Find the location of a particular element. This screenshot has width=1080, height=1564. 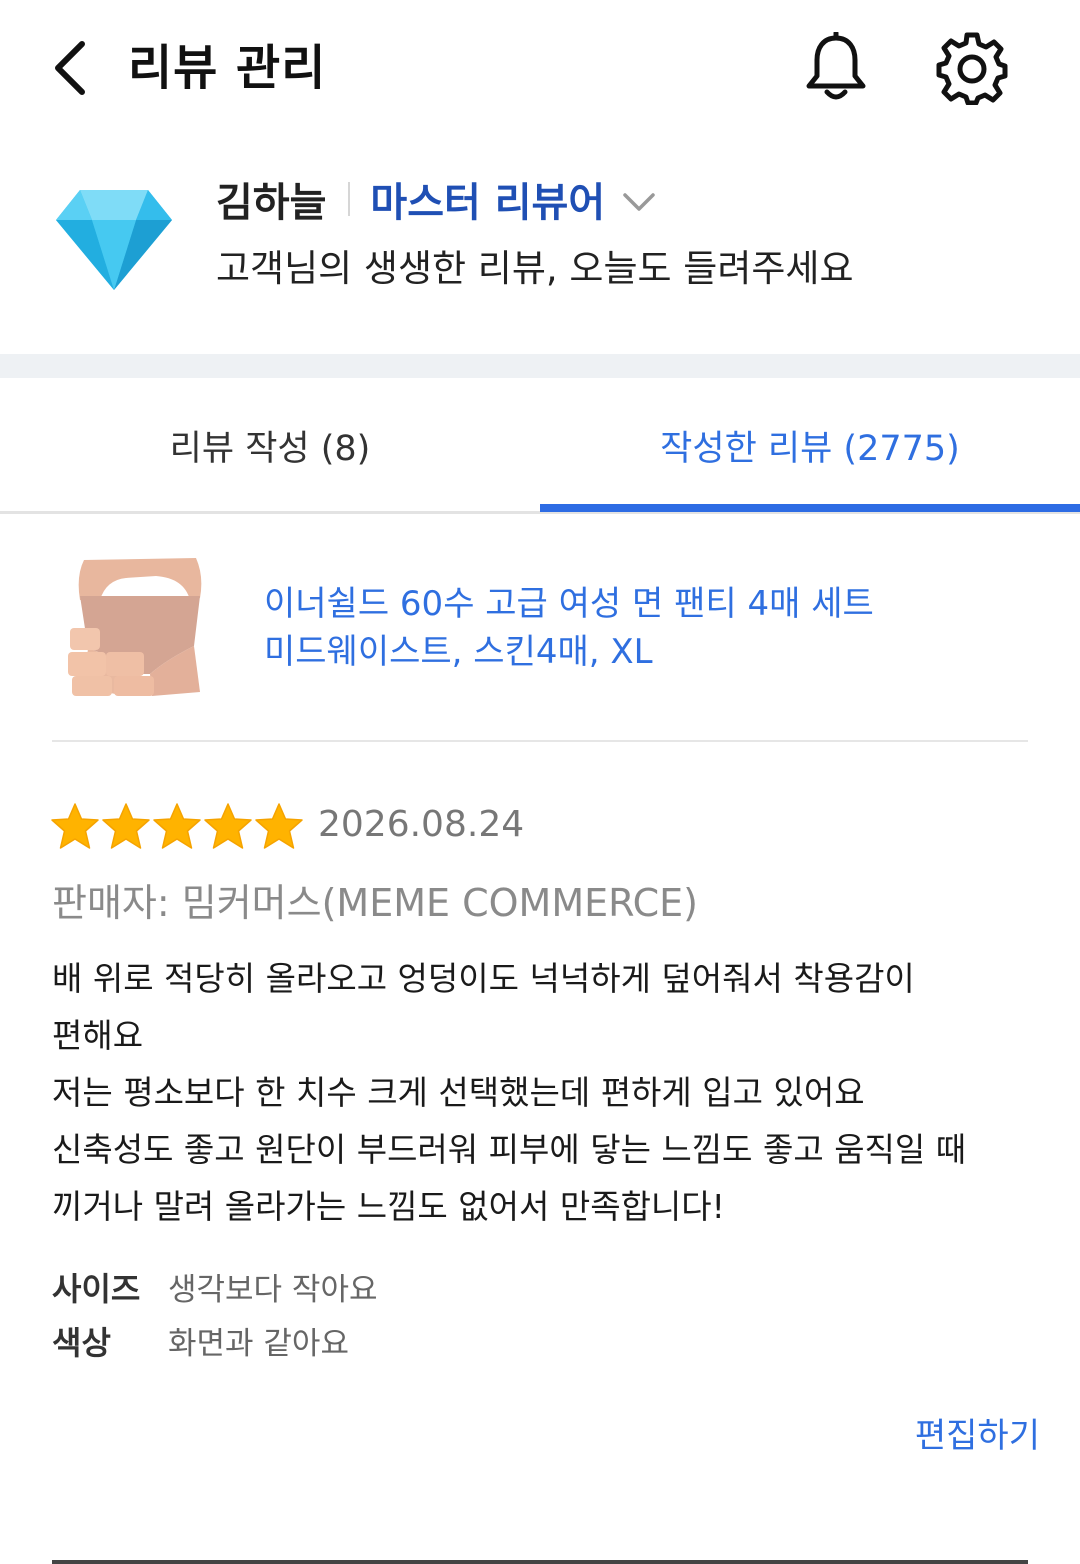

bell-icon is located at coordinates (836, 66).